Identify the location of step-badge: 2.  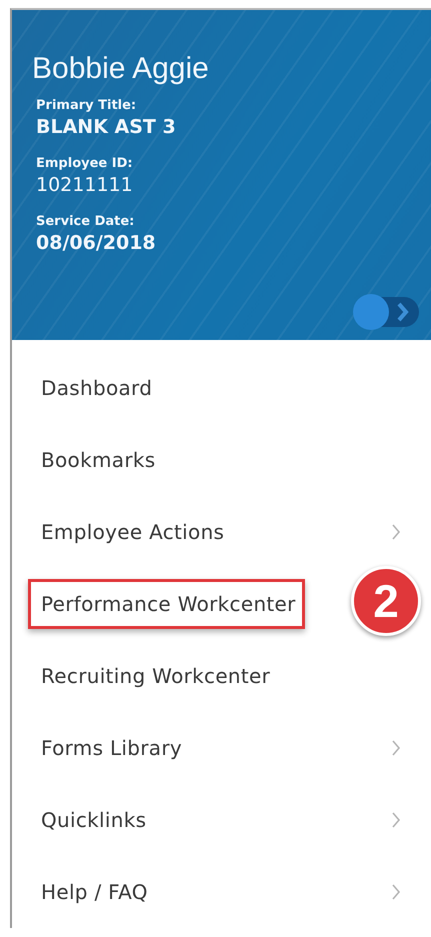
(386, 601).